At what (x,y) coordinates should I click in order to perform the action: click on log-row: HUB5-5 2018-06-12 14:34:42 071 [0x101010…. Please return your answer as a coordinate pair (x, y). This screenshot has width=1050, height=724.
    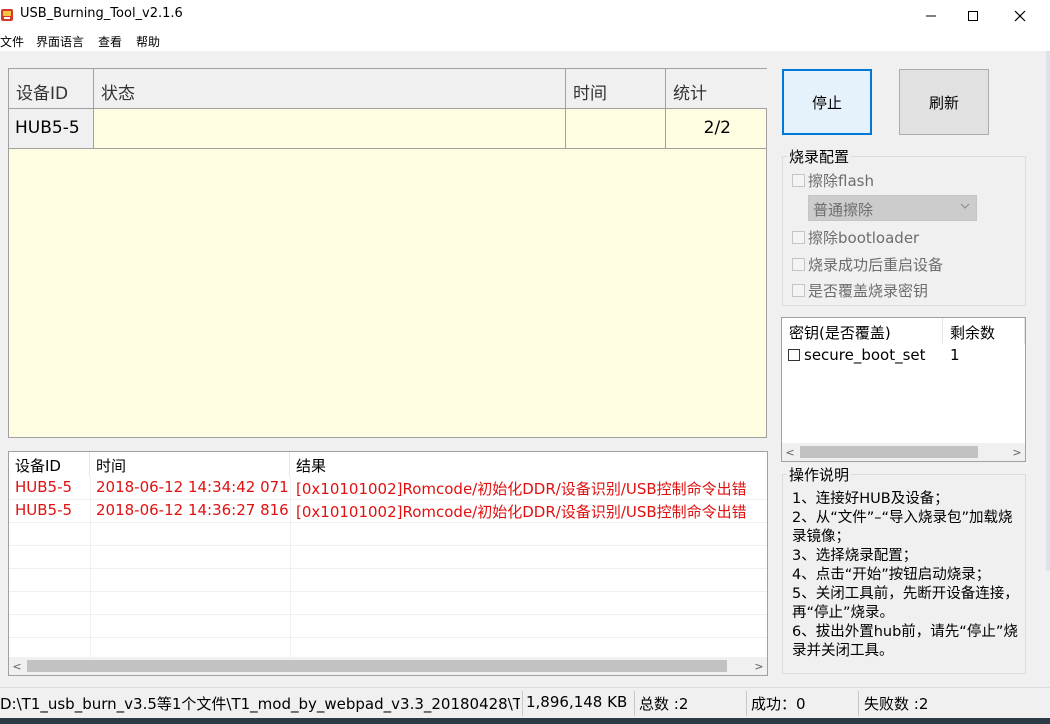
    Looking at the image, I should click on (388, 488).